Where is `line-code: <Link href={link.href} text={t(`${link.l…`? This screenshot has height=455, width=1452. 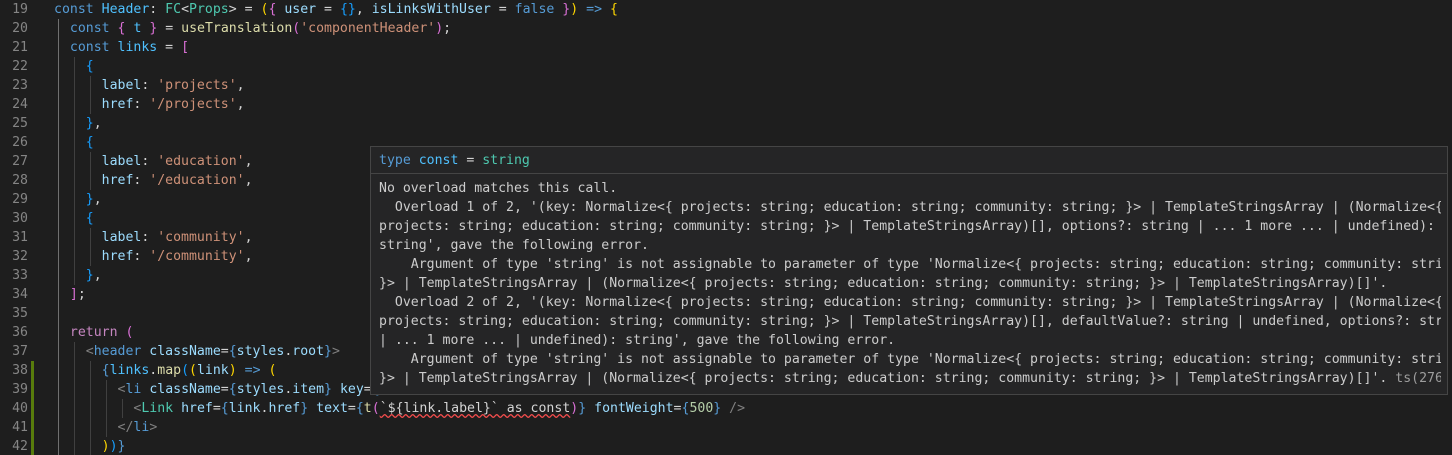
line-code: <Link href={link.href} text={t(`${link.l… is located at coordinates (399, 408).